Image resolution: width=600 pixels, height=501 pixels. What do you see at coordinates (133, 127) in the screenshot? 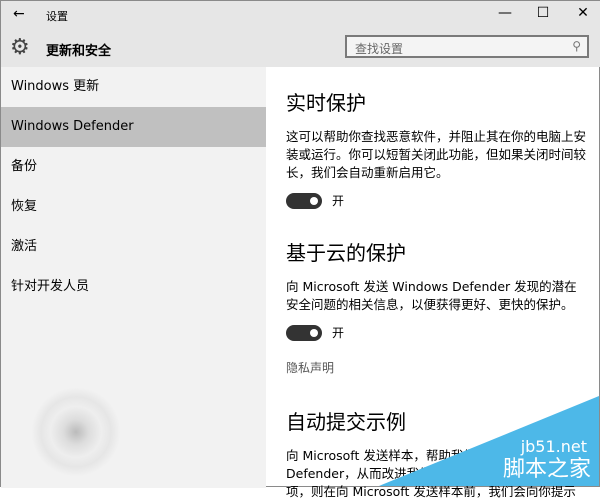
I see `sidebar-item-windows-defender: Windows Defender` at bounding box center [133, 127].